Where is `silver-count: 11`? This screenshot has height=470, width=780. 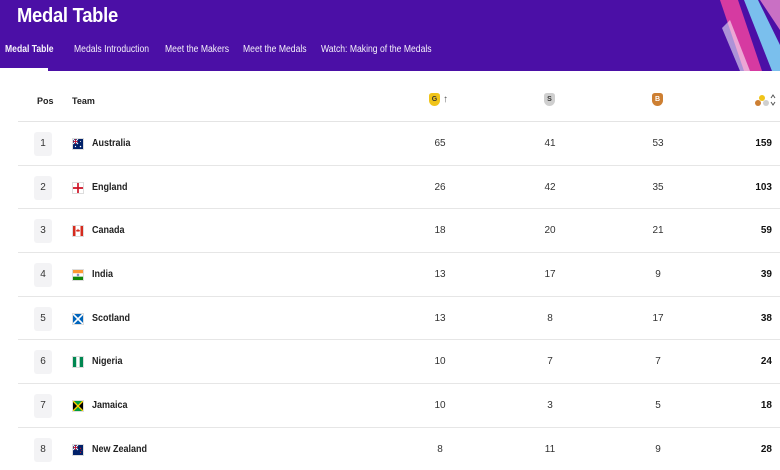
silver-count: 11 is located at coordinates (550, 449).